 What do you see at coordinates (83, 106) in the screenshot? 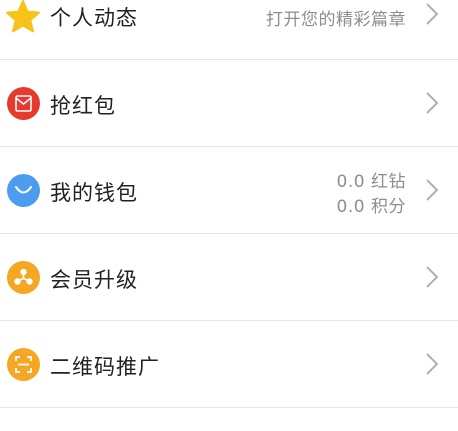
I see `menu-item-label: 抢红包` at bounding box center [83, 106].